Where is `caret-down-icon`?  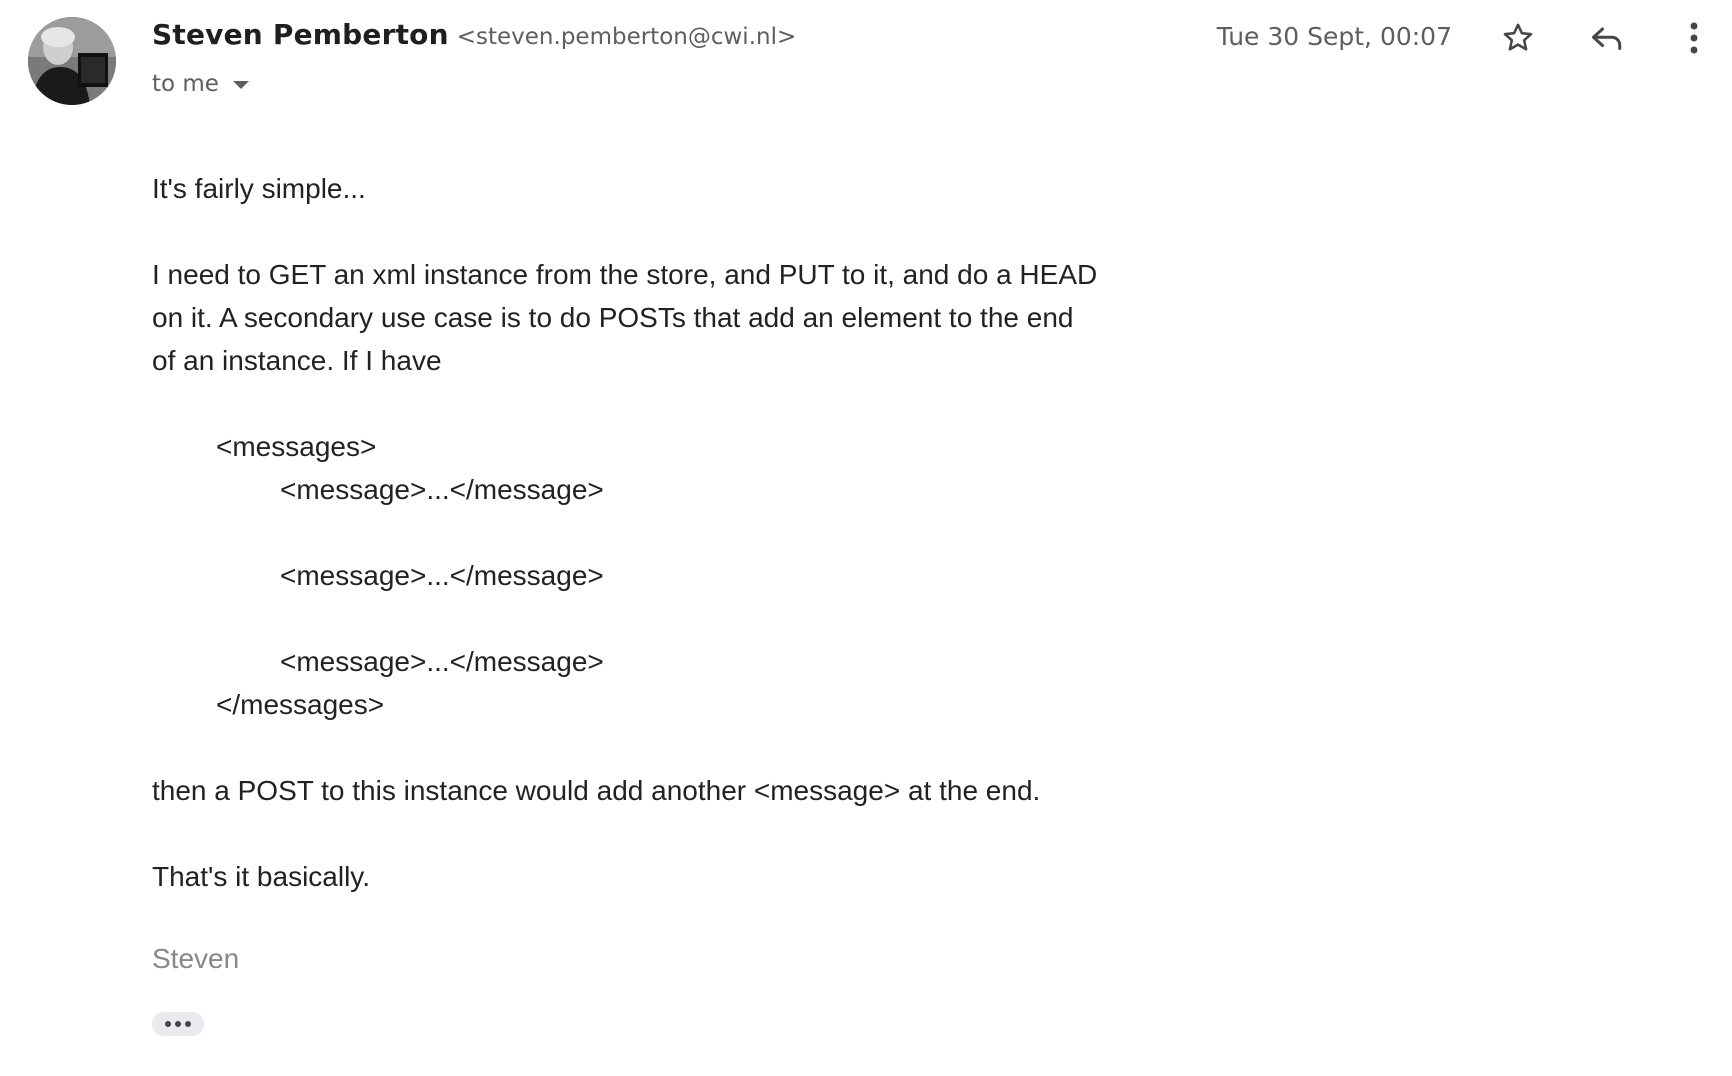
caret-down-icon is located at coordinates (240, 85).